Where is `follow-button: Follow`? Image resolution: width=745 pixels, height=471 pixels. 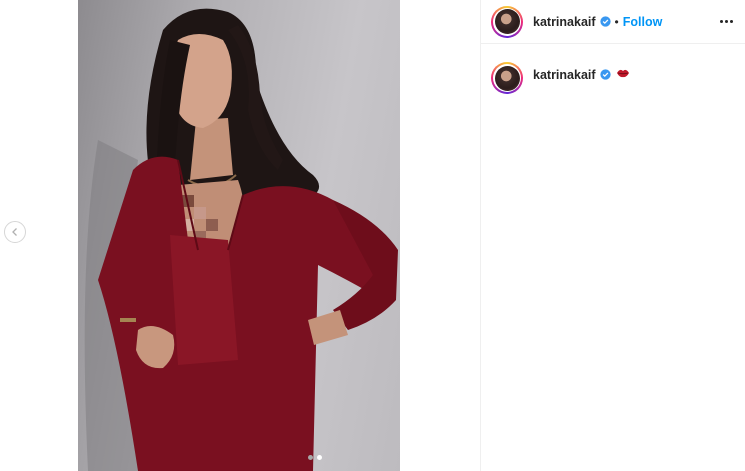
follow-button: Follow is located at coordinates (643, 22).